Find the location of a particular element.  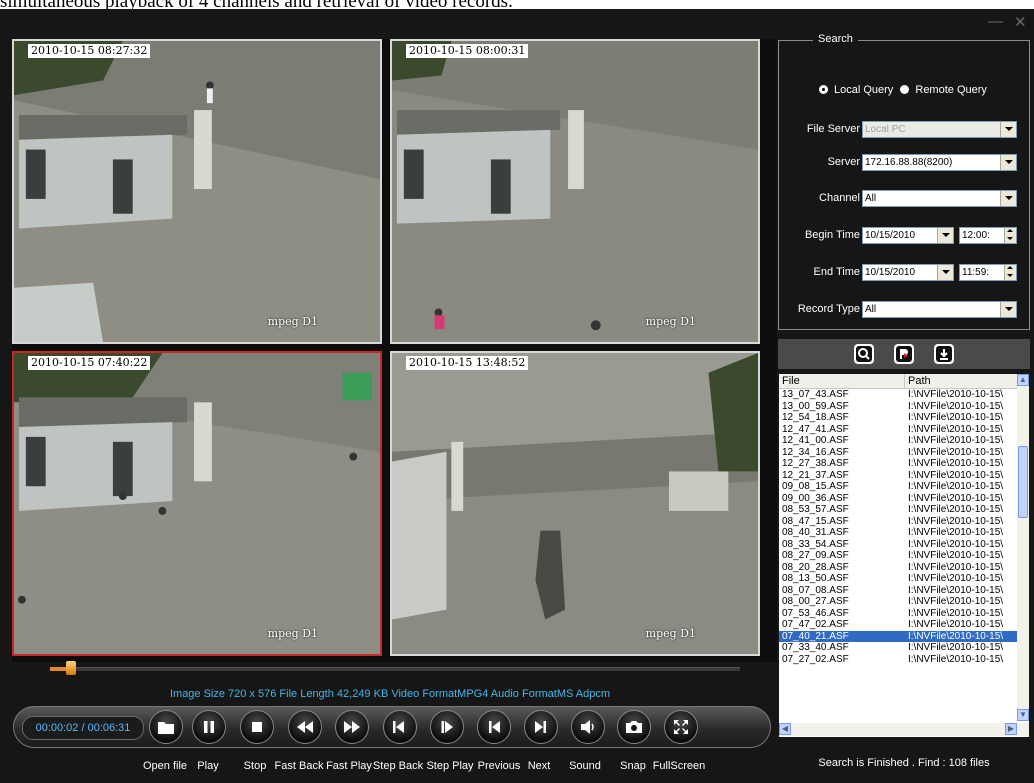

scroll-left-icon: ◀ is located at coordinates (785, 729).